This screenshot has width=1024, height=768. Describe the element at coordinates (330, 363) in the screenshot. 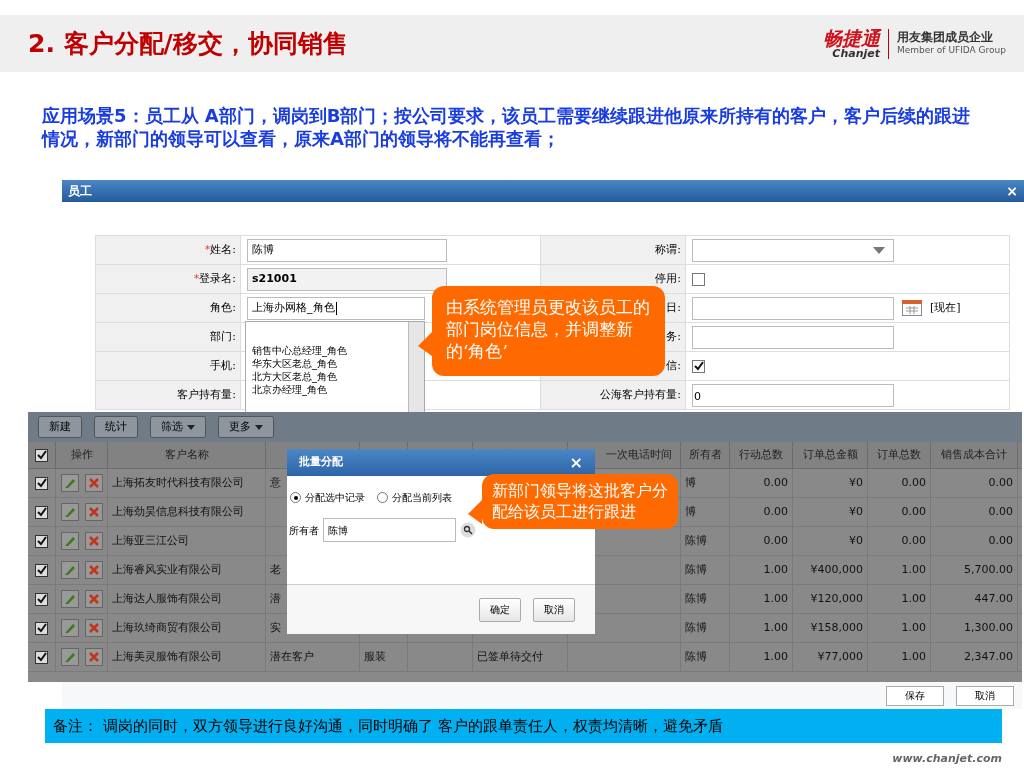

I see `dropdown-option: 华东大区老总_角色` at that location.